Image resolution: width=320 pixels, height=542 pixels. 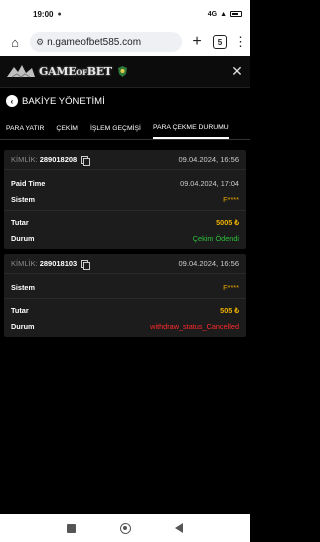 I want to click on signal-icon: ▲, so click(x=223, y=14).